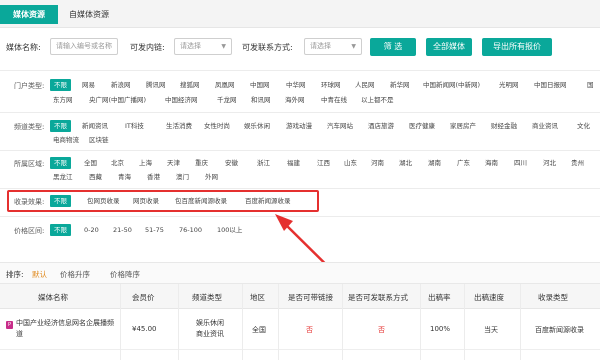 Image resolution: width=600 pixels, height=360 pixels. What do you see at coordinates (491, 330) in the screenshot?
I see `publish-speed: 当天` at bounding box center [491, 330].